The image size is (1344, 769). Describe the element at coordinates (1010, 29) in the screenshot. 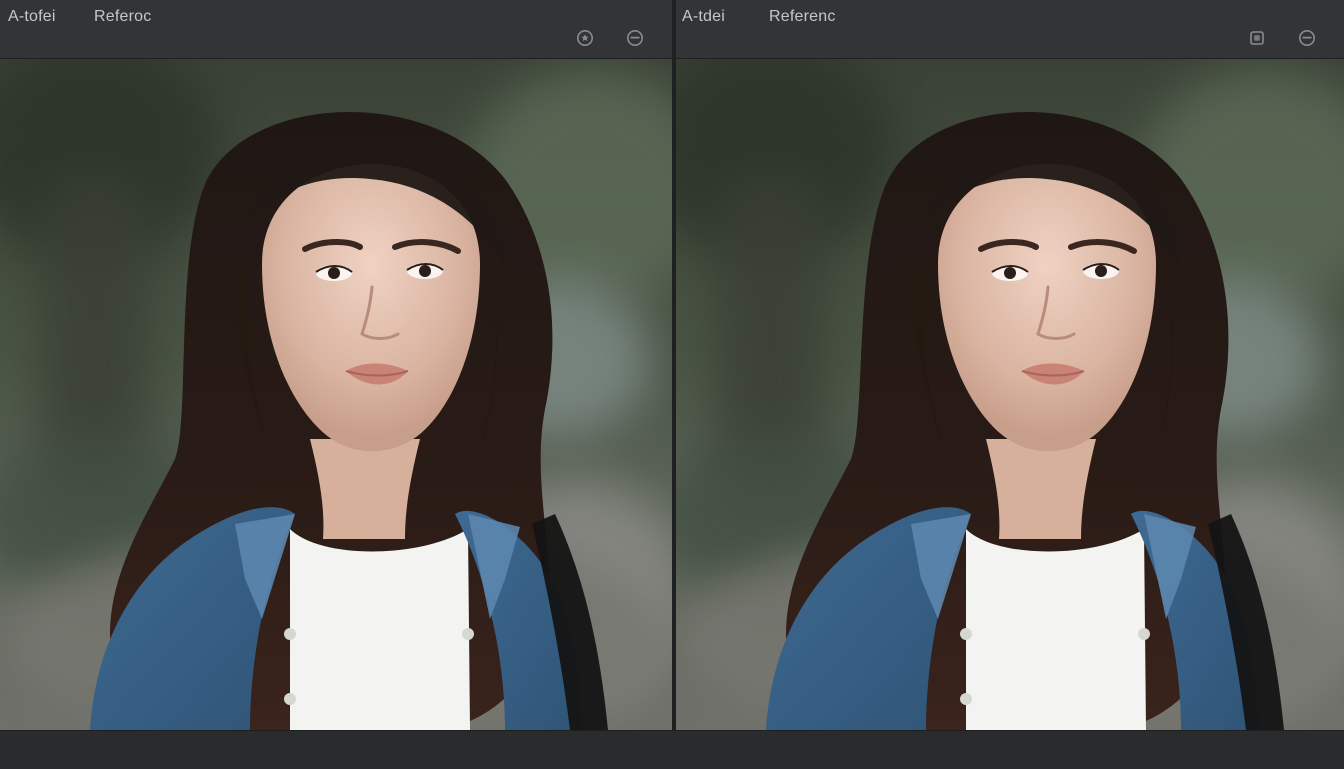

I see `right-pane-header: A-tdei Referenc` at that location.